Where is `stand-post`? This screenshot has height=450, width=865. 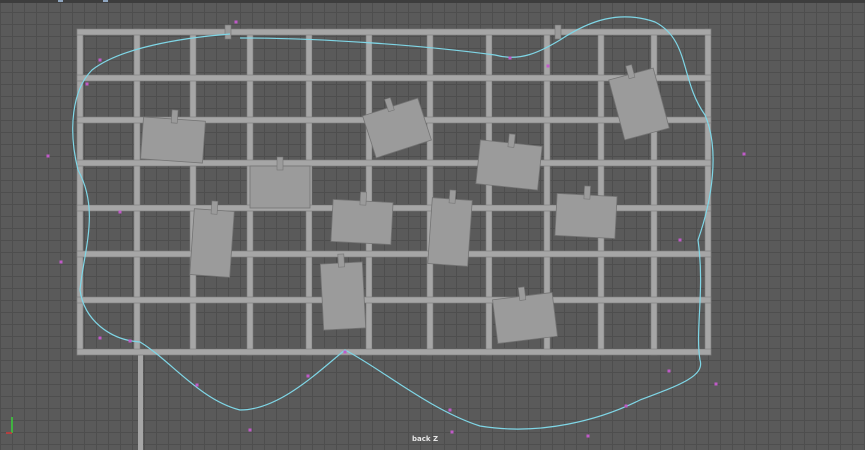
stand-post is located at coordinates (140, 401).